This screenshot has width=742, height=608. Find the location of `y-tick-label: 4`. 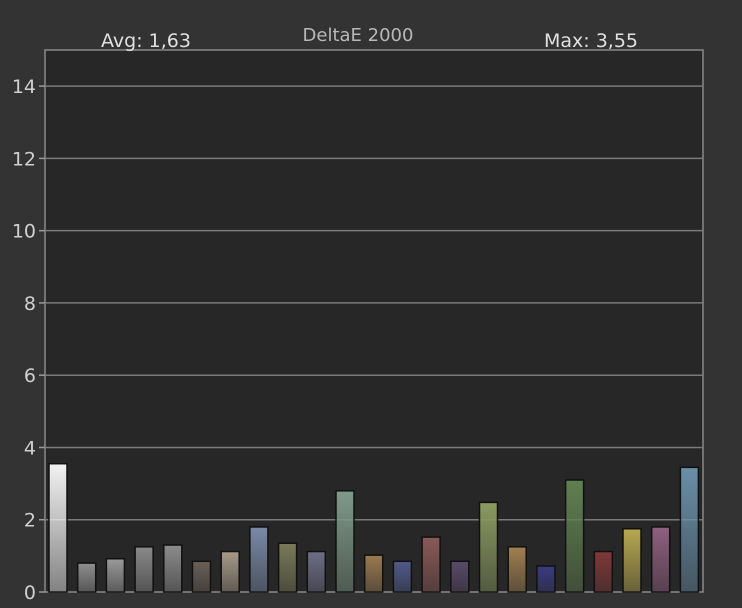

y-tick-label: 4 is located at coordinates (30, 448).